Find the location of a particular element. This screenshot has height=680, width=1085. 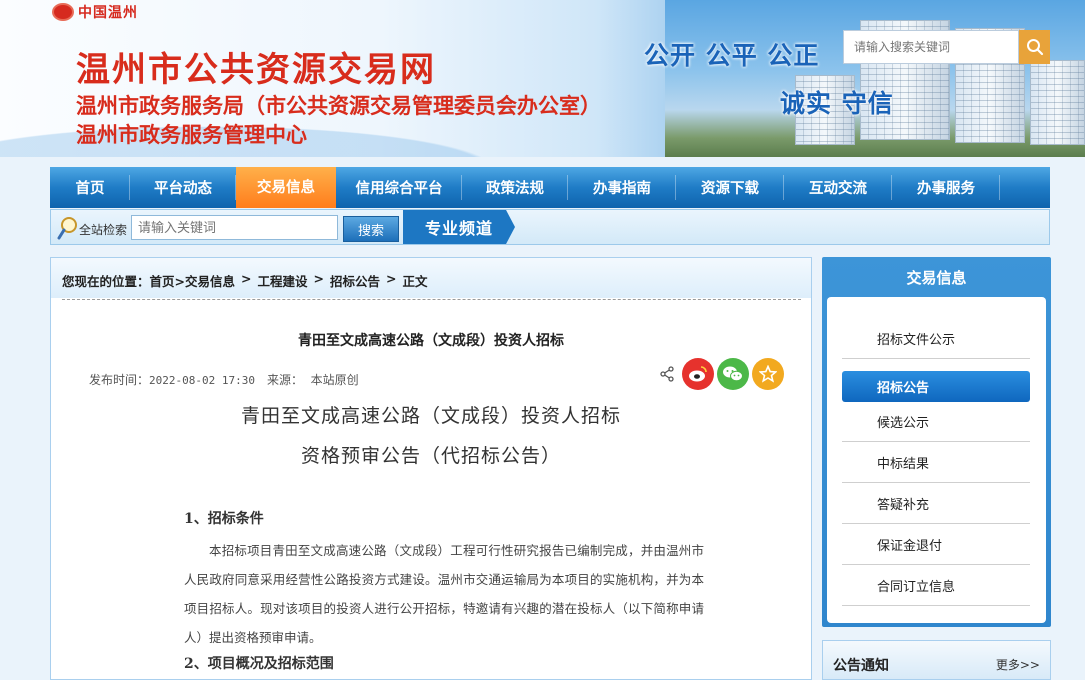

site-subtitle-2: 温州市政务服务管理中心 is located at coordinates (191, 135).